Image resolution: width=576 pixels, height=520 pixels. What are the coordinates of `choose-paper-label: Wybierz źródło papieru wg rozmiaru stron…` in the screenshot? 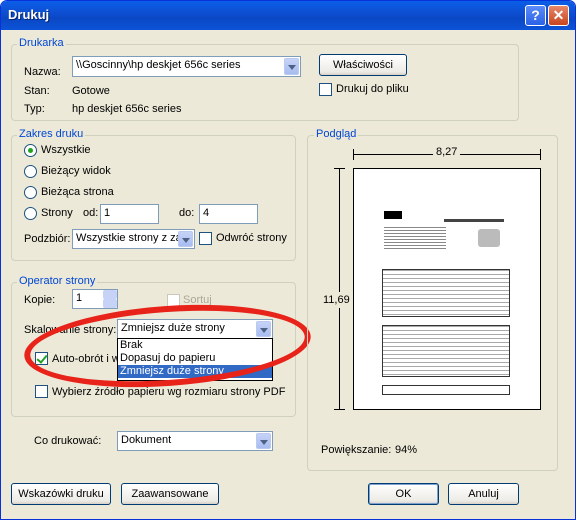 It's located at (168, 392).